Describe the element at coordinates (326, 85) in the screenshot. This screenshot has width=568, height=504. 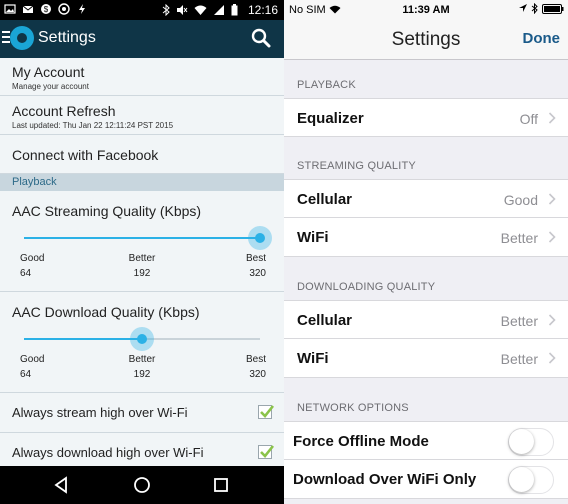
I see `section-header-playback: PLAYBACK` at that location.